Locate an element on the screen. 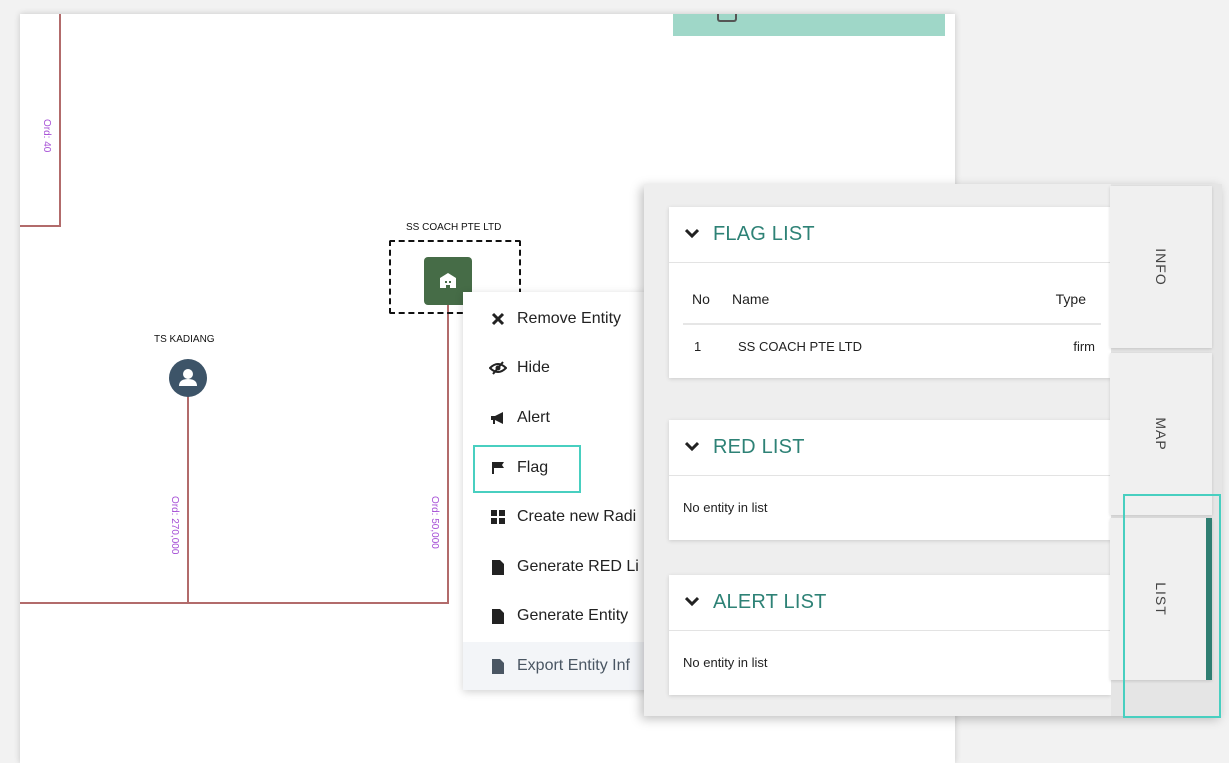 The height and width of the screenshot is (763, 1229). tab-map-label: MAP is located at coordinates (1161, 434).